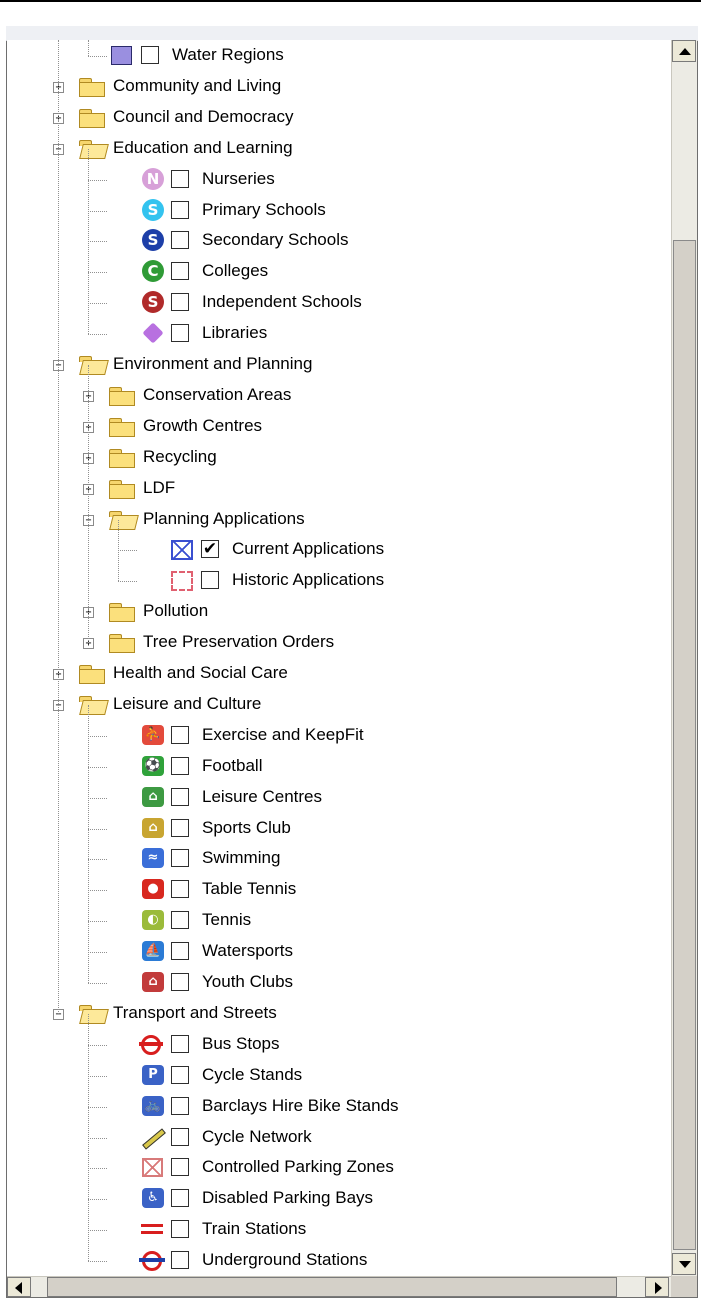 The image size is (701, 1300). I want to click on scroll-down-button, so click(684, 1264).